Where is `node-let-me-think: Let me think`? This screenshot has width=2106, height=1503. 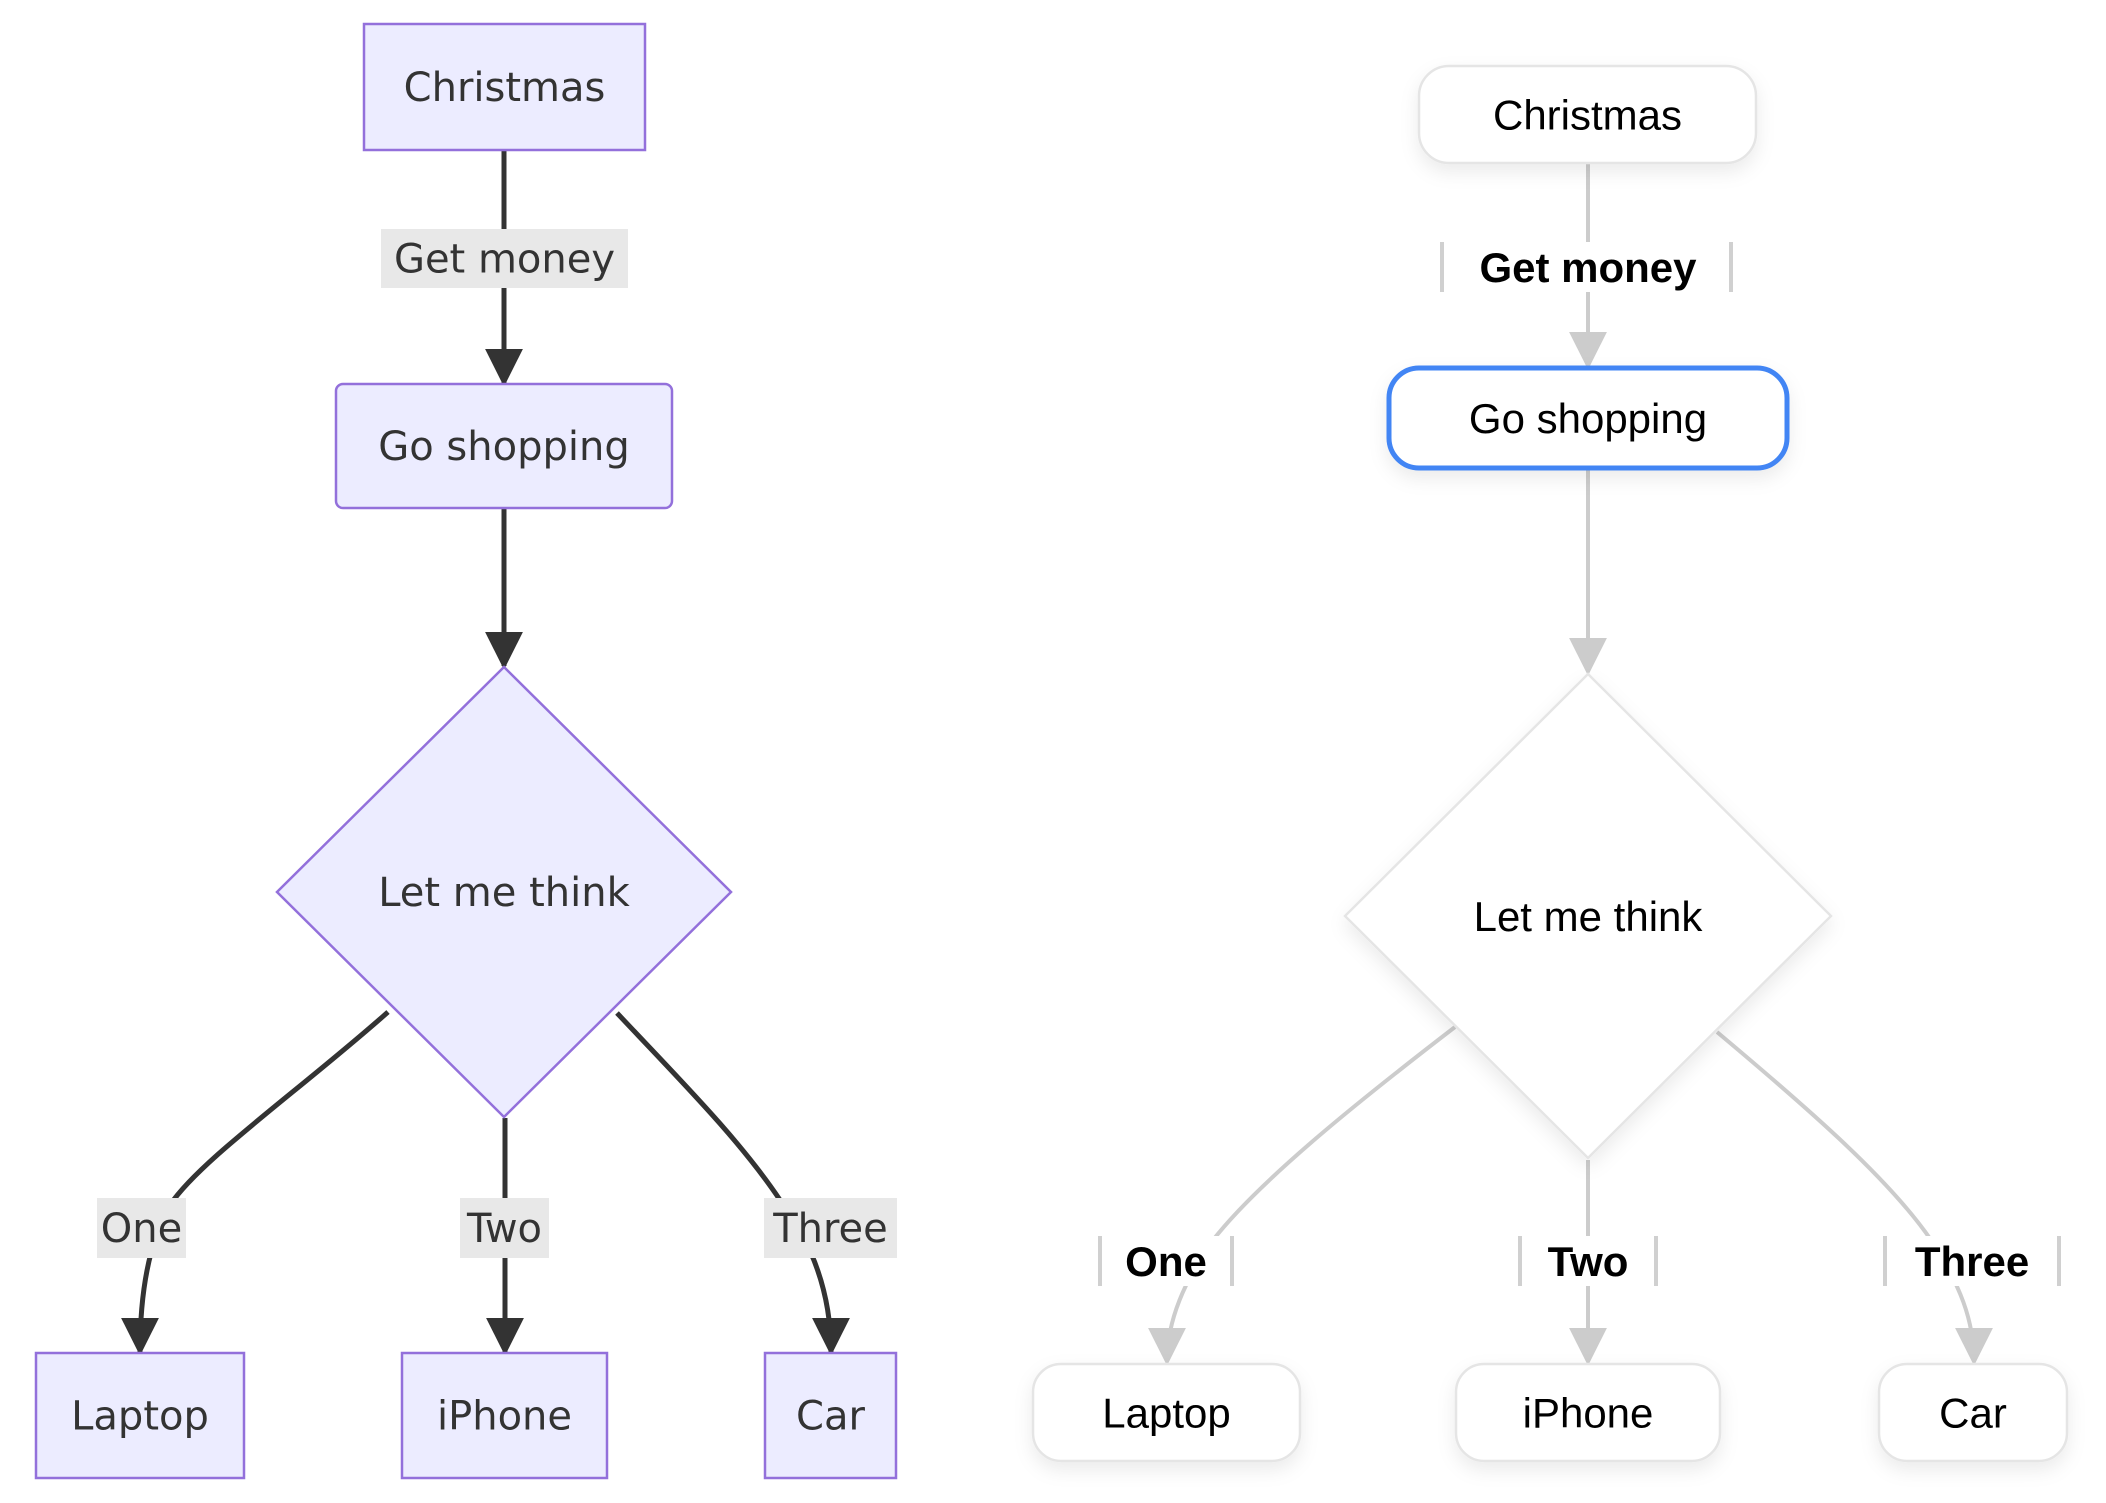 node-let-me-think: Let me think is located at coordinates (1588, 916).